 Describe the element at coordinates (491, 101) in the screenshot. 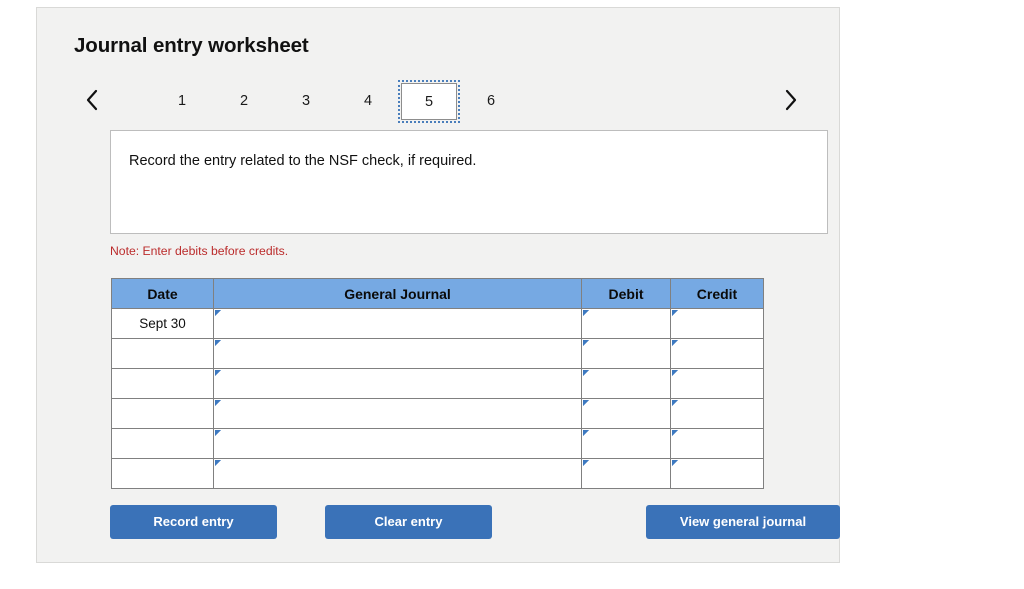

I see `worksheet-tab-6: 6` at that location.